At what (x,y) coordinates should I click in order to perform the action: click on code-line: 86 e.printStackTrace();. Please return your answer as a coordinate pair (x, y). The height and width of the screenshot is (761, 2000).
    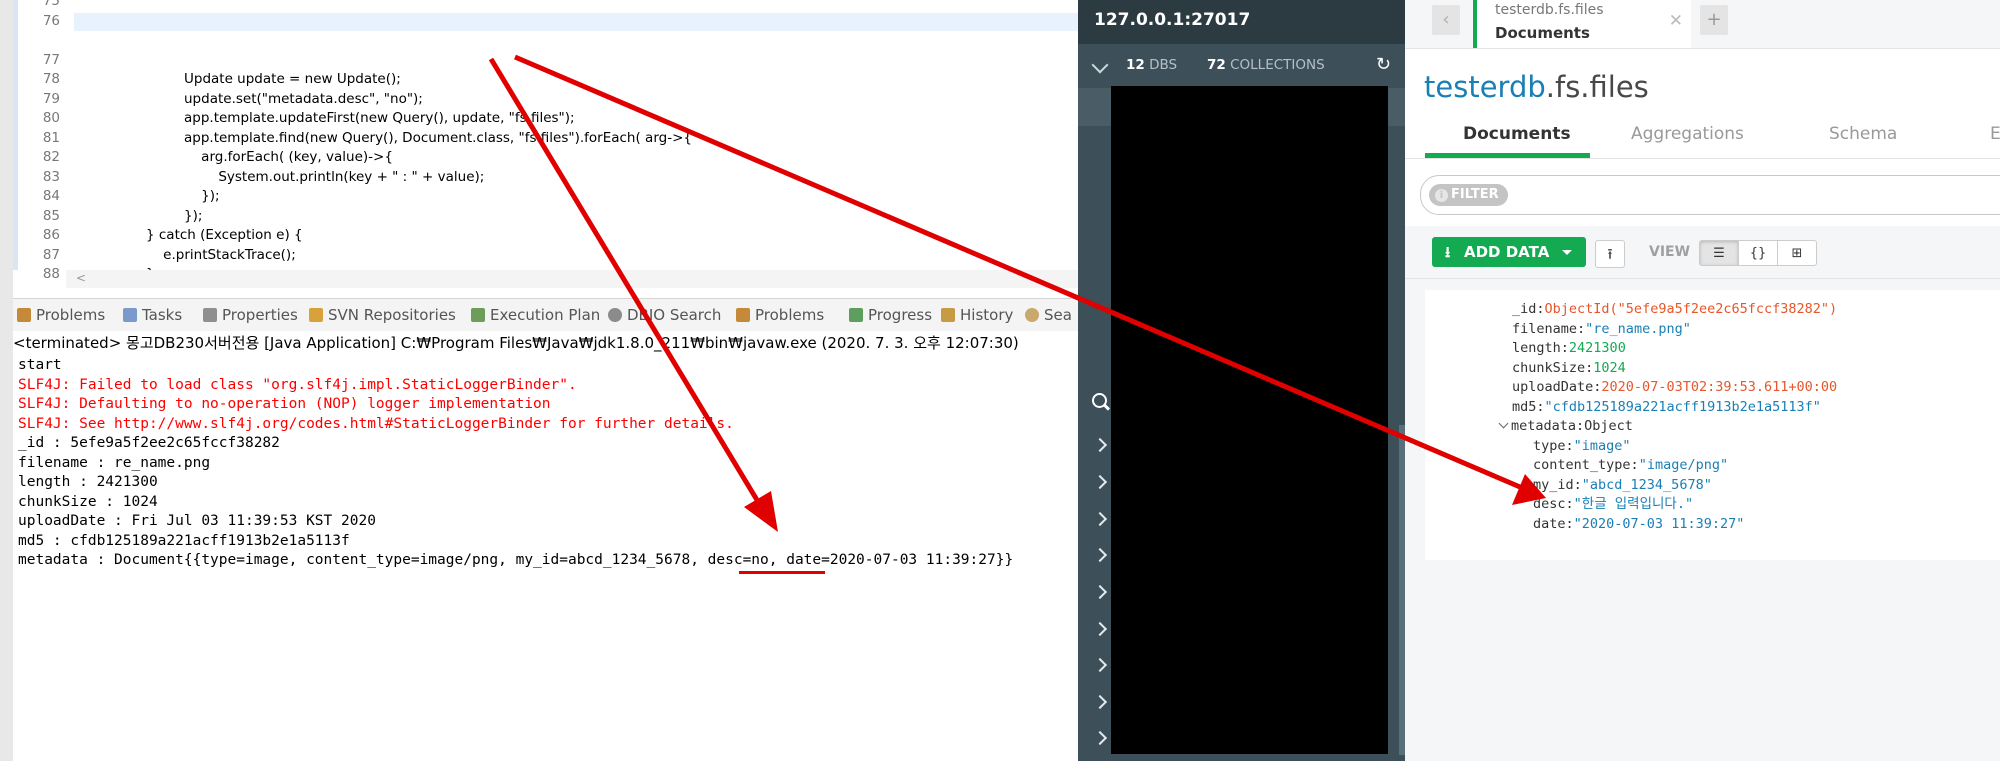
    Looking at the image, I should click on (148, 235).